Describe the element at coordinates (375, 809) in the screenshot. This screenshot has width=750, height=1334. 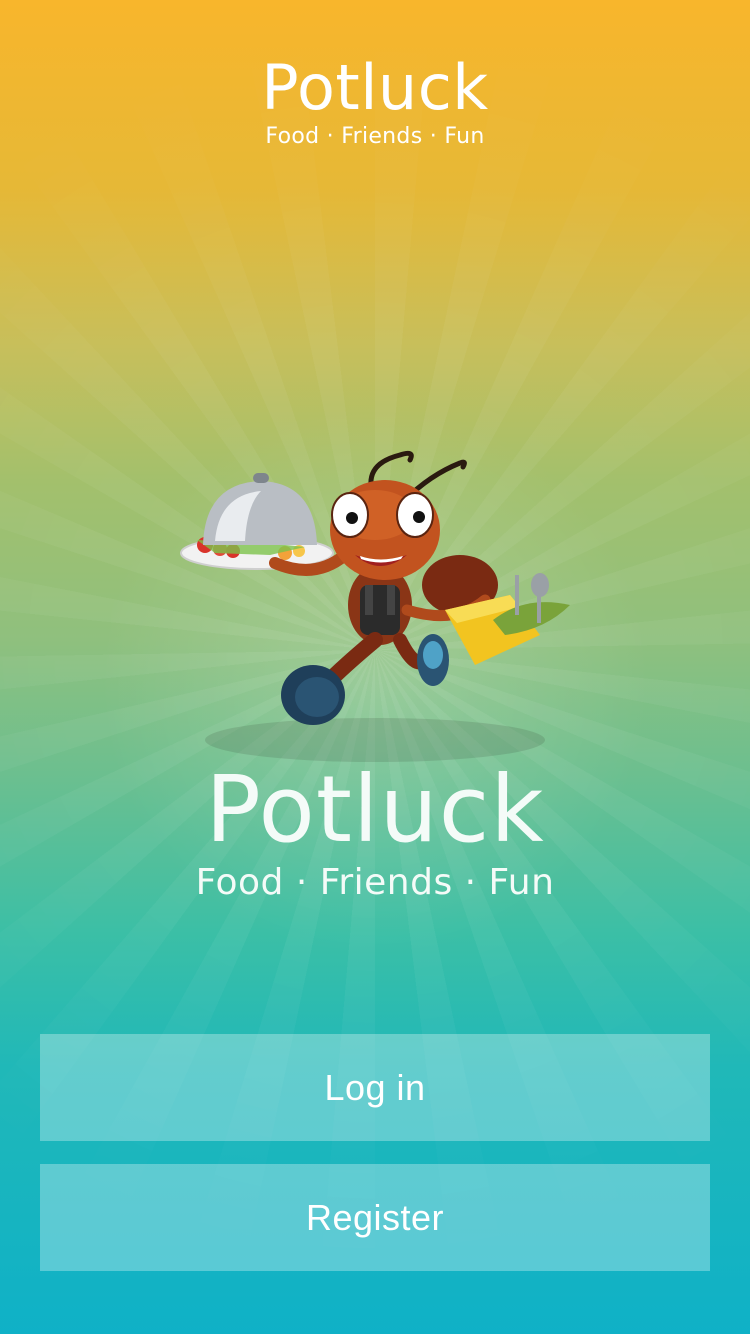
I see `brand-title: Potluck` at that location.